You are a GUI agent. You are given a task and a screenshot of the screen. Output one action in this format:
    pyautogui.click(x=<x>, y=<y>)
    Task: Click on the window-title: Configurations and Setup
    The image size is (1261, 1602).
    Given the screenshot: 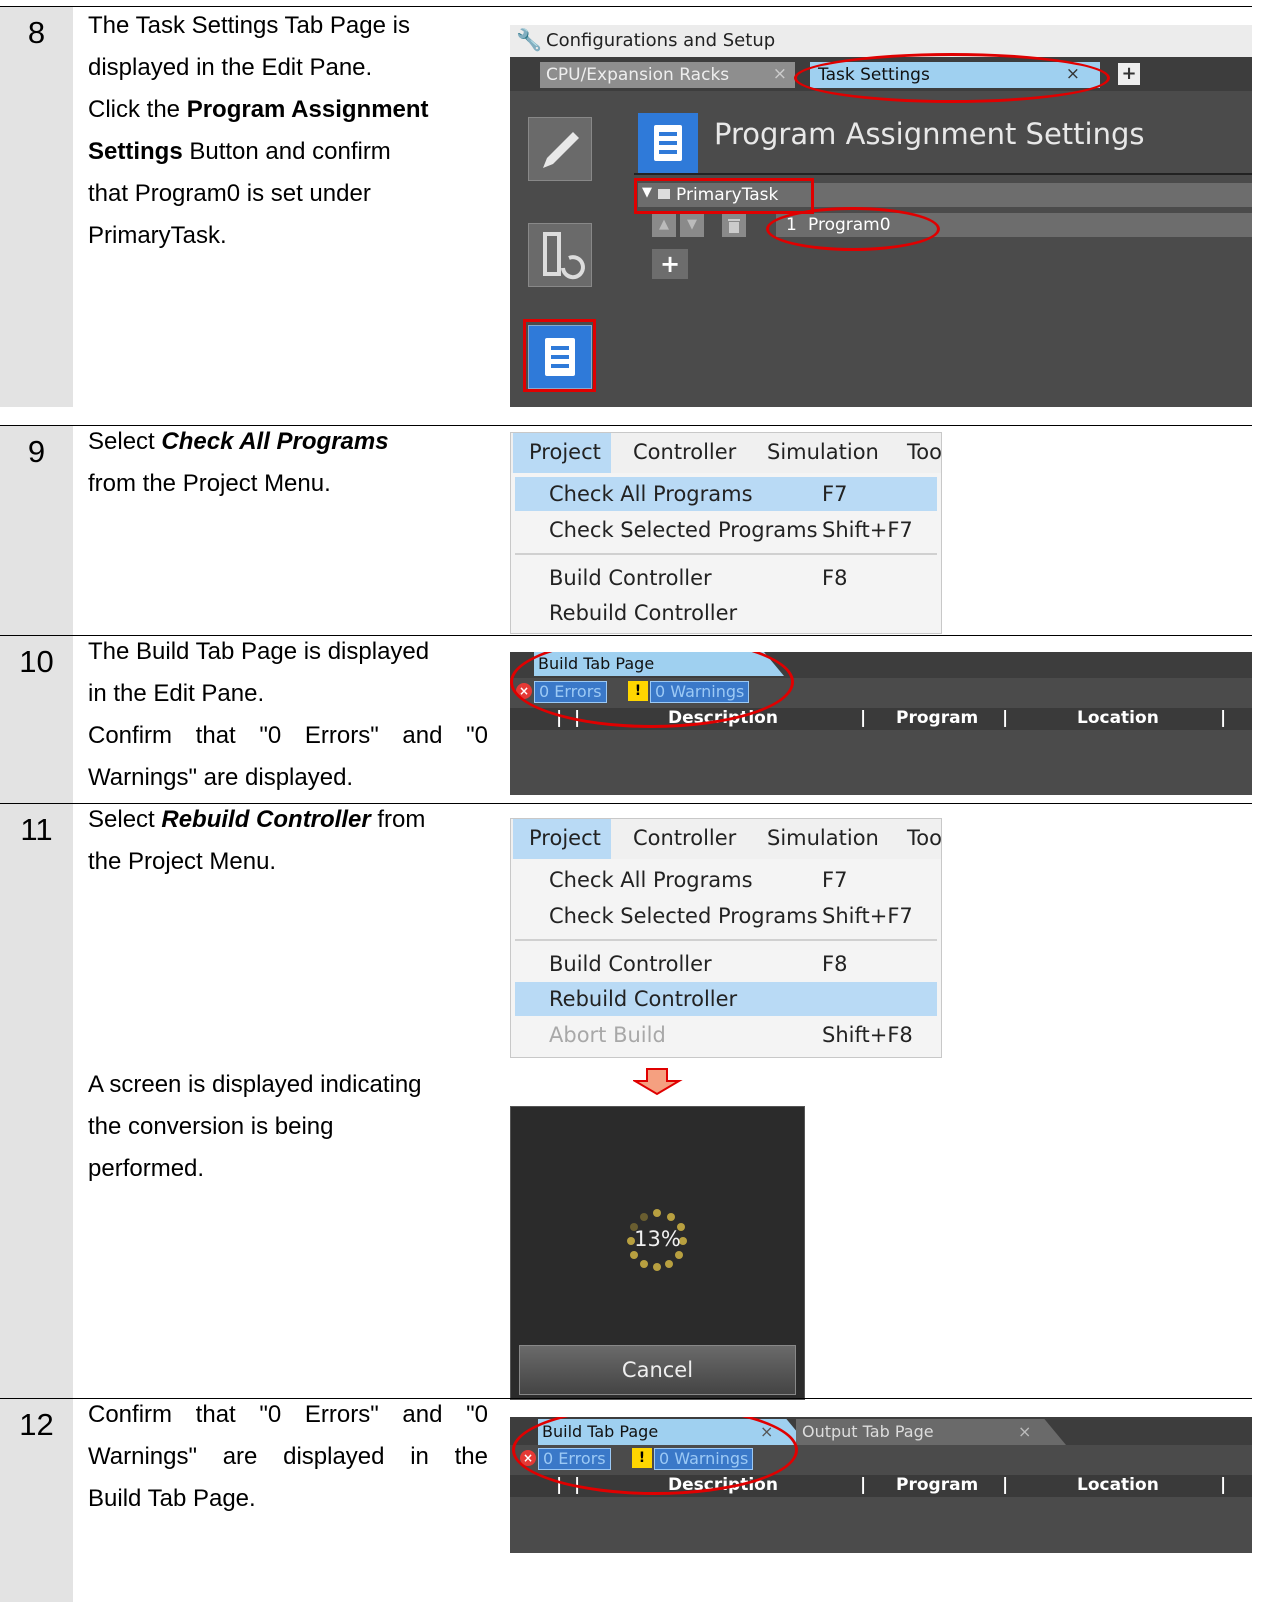 What is the action you would take?
    pyautogui.click(x=661, y=40)
    